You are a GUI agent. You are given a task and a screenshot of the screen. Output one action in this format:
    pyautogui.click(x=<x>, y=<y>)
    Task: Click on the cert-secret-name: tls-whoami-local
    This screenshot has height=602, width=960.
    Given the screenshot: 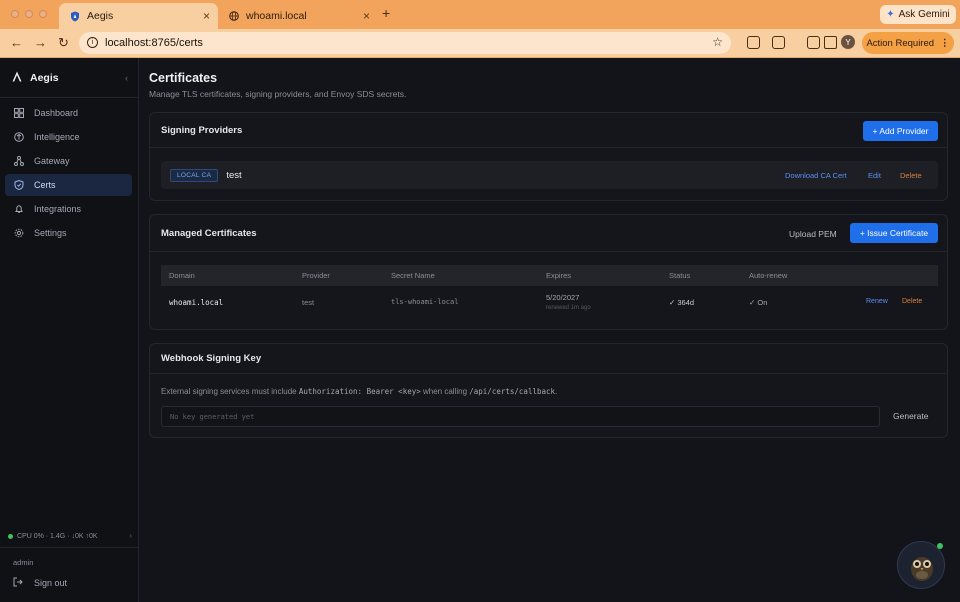 What is the action you would take?
    pyautogui.click(x=425, y=302)
    